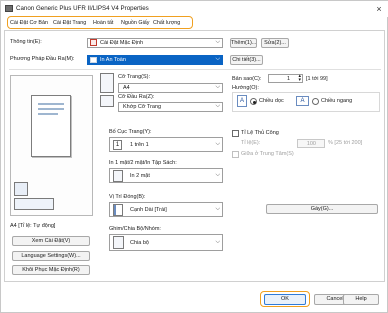 The image size is (388, 313). What do you see at coordinates (247, 79) in the screenshot?
I see `copies-label: Bản sao(C):` at bounding box center [247, 79].